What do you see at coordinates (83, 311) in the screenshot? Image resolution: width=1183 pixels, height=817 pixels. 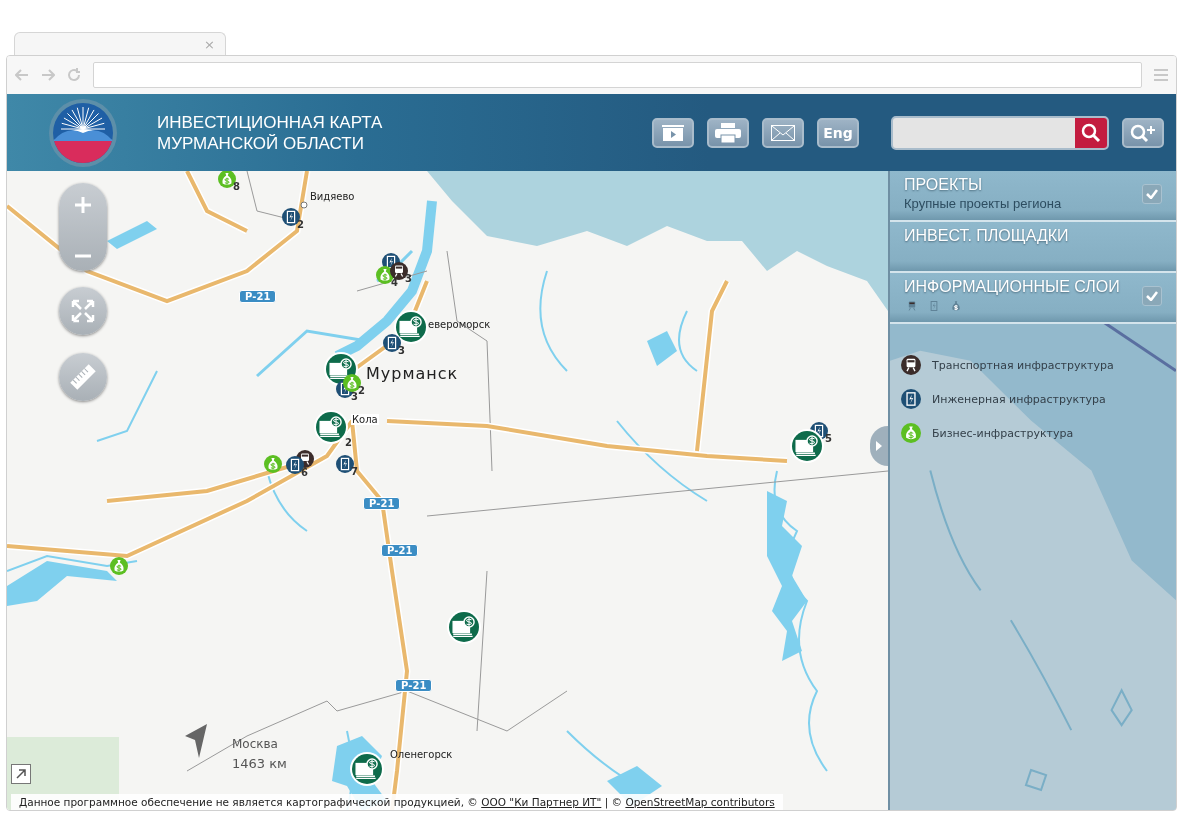 I see `expand-arrows-icon` at bounding box center [83, 311].